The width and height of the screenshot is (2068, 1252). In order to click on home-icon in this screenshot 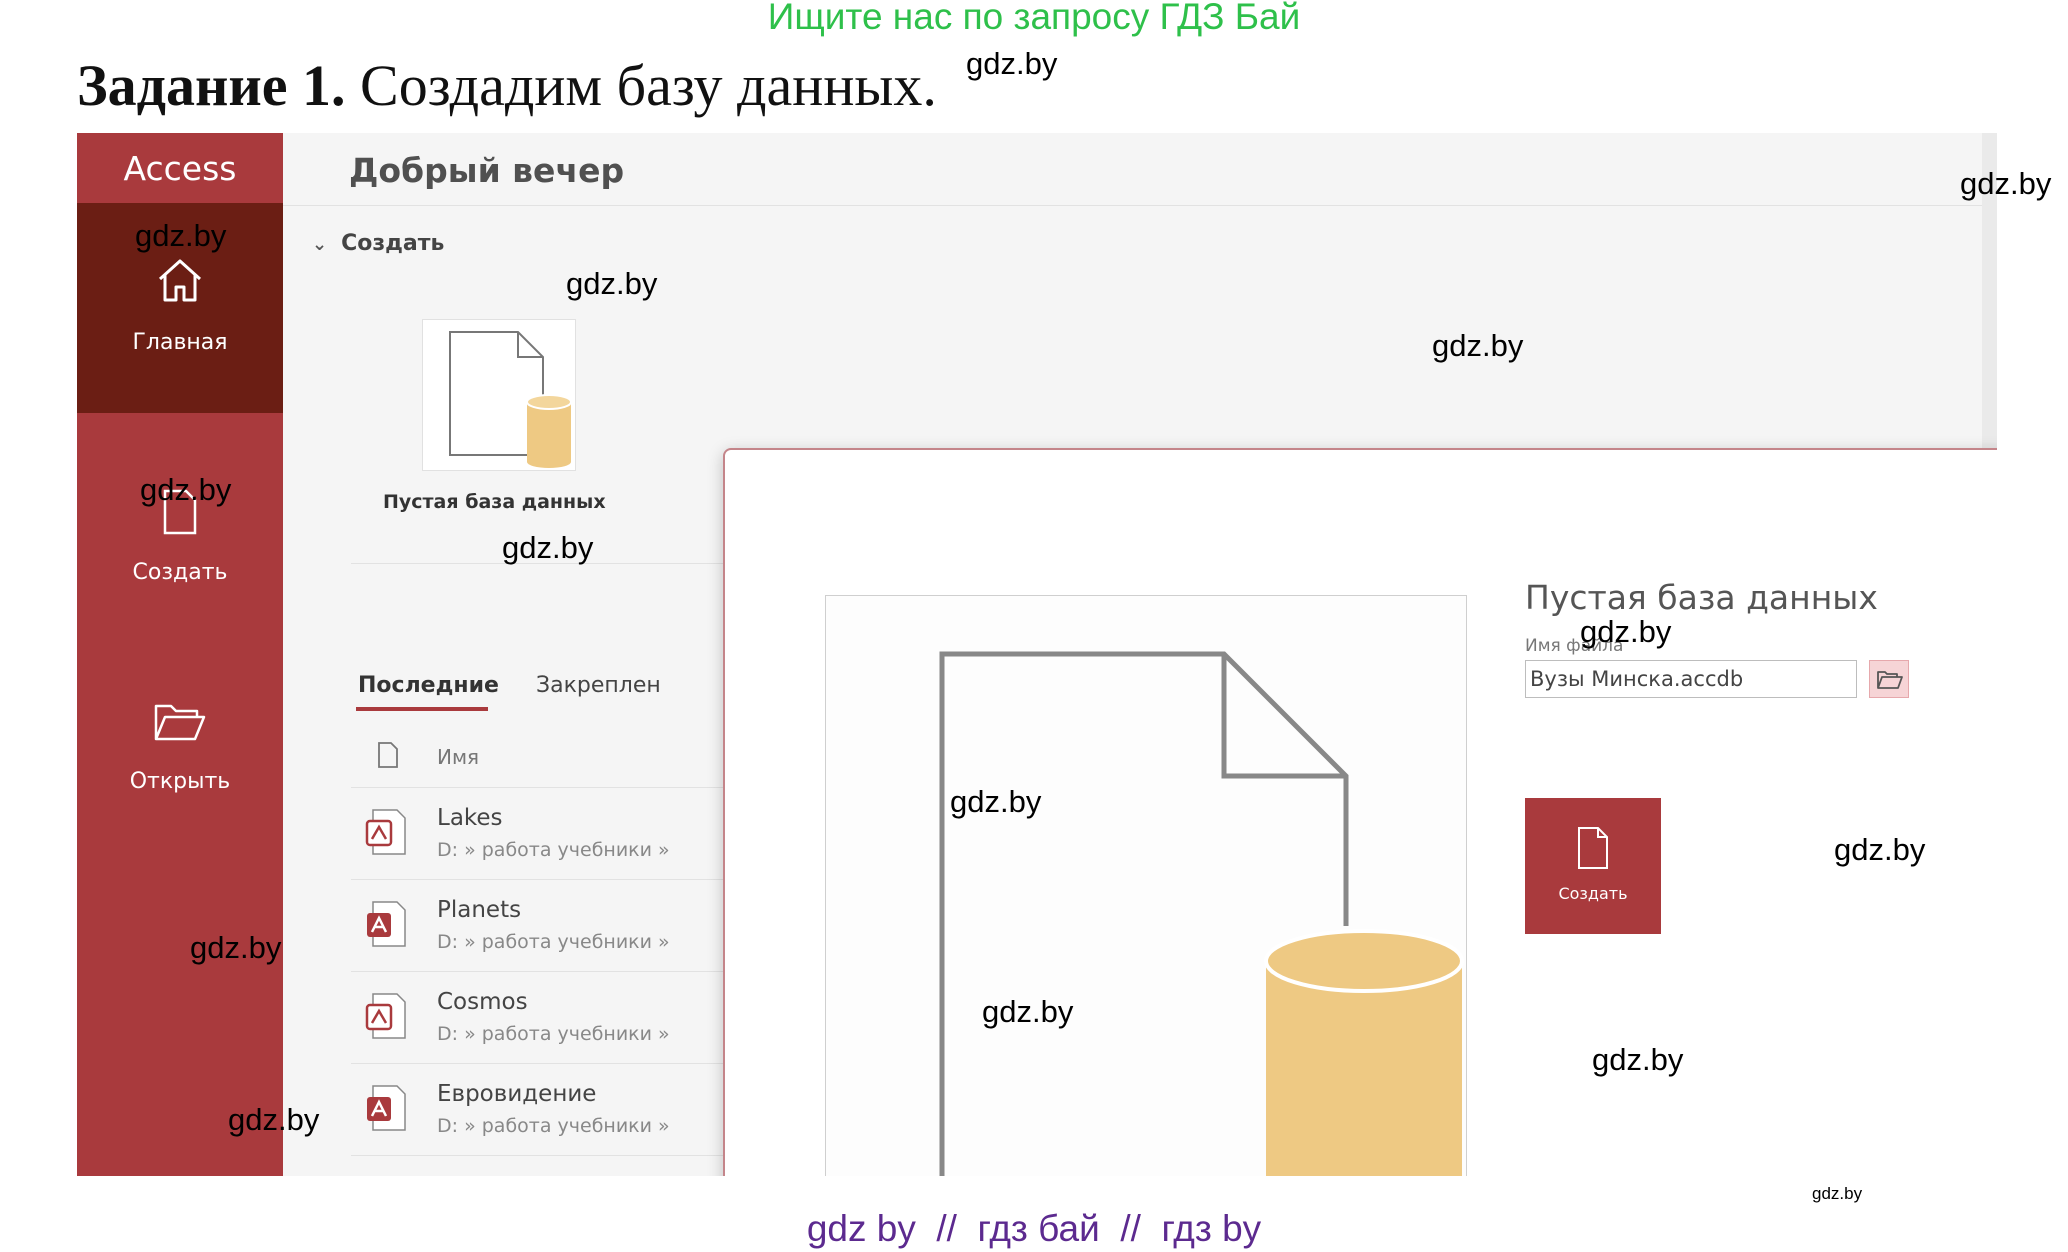, I will do `click(180, 282)`.